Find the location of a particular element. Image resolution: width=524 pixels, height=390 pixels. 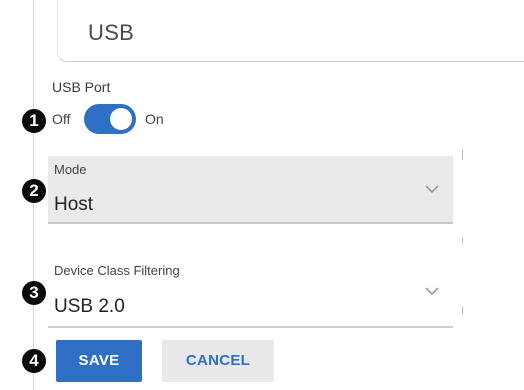

toggle-knob is located at coordinates (121, 119).